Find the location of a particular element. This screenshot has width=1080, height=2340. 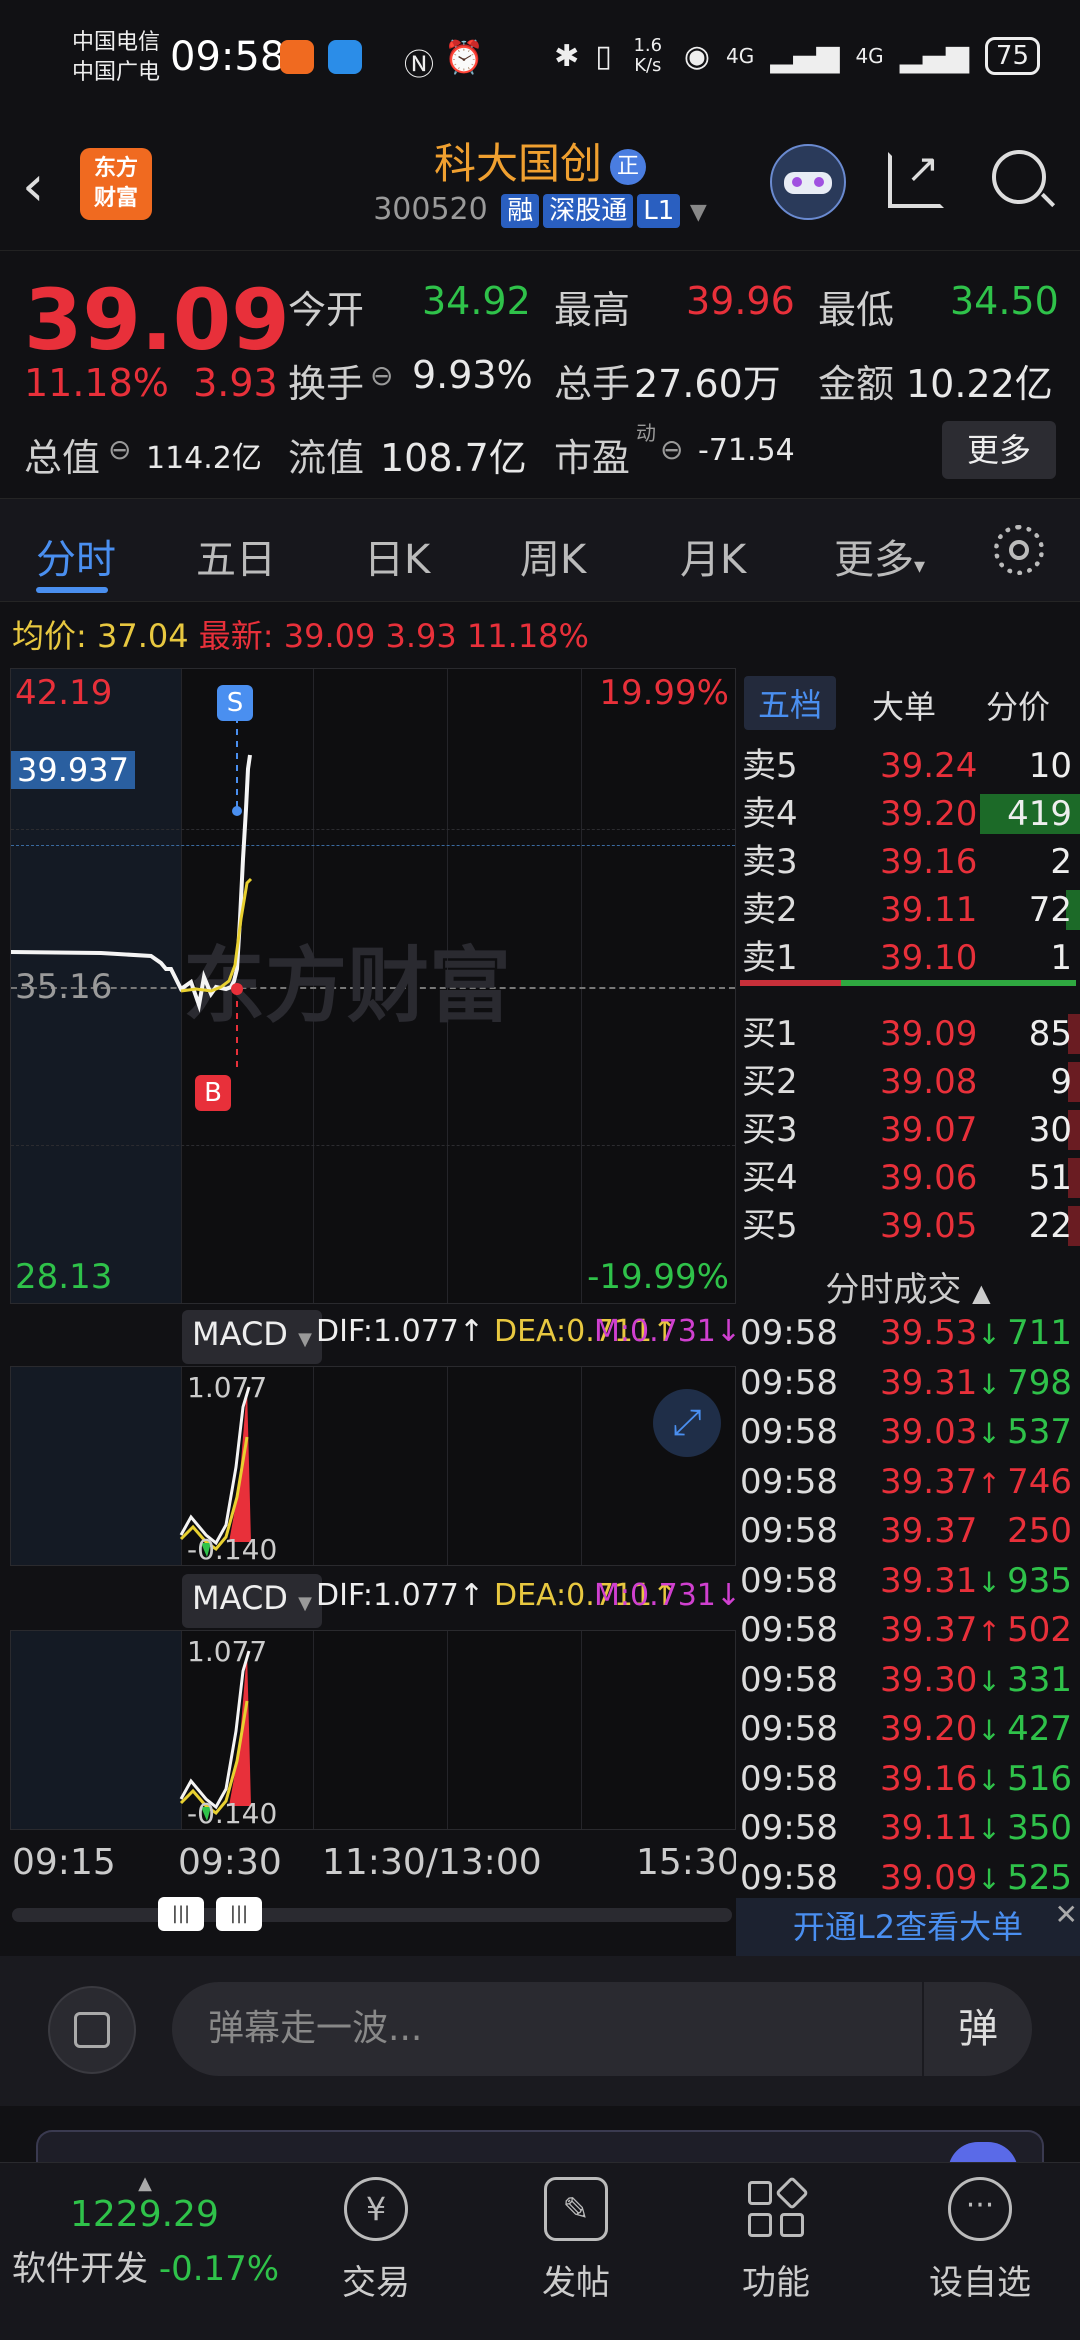

sell-marker: S is located at coordinates (235, 703).